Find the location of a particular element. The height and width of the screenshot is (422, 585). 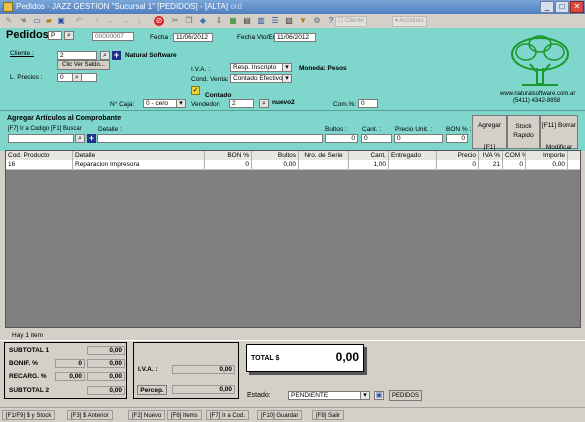

shortcut-stock: [F1/F9] $ y Stock is located at coordinates (29, 415).